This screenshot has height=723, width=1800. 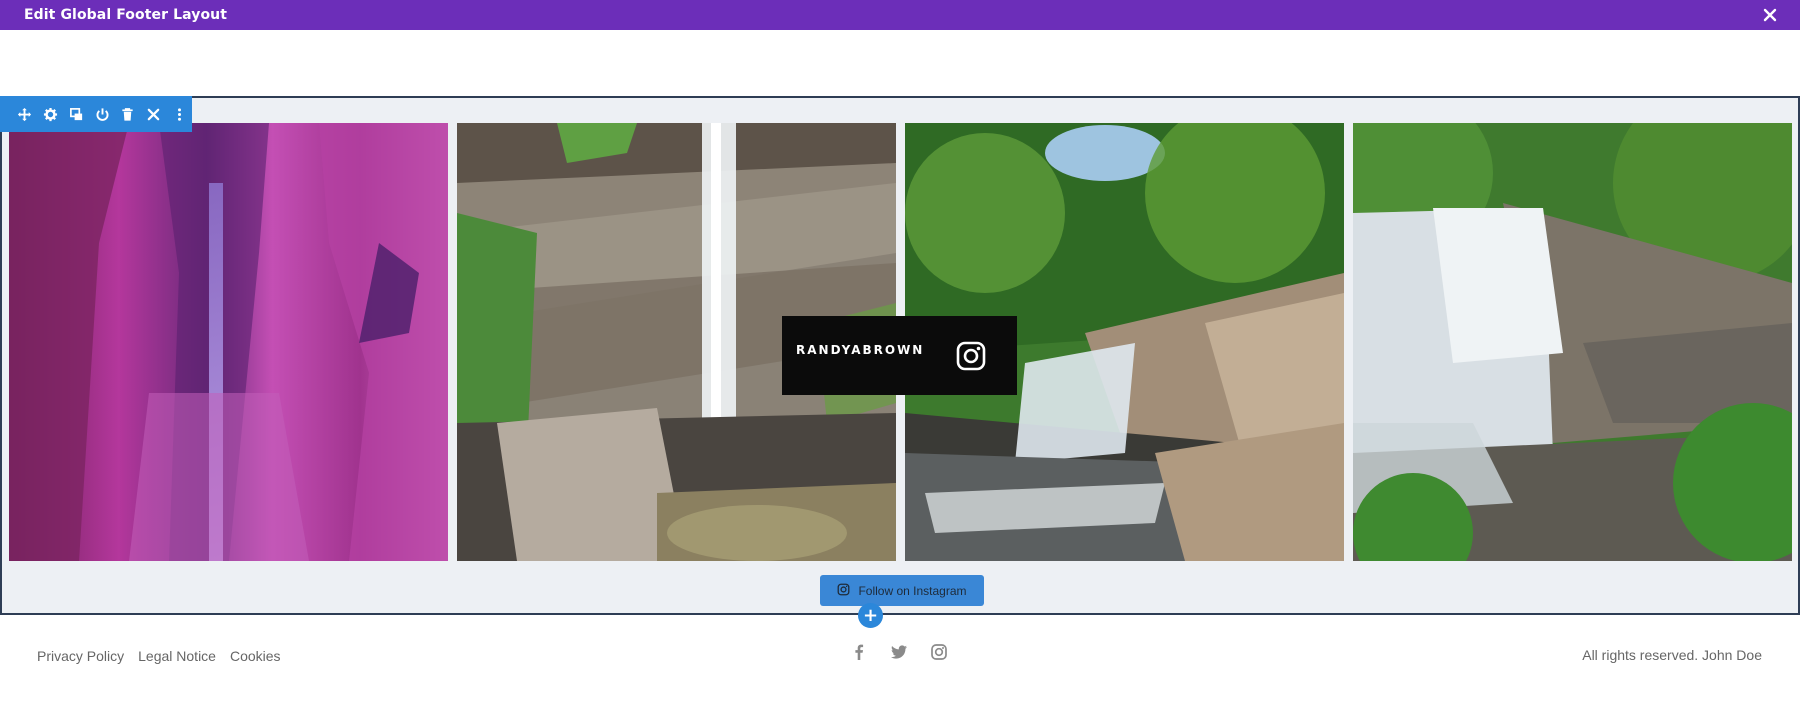 What do you see at coordinates (1572, 342) in the screenshot?
I see `gallery-image-wide-waterfall` at bounding box center [1572, 342].